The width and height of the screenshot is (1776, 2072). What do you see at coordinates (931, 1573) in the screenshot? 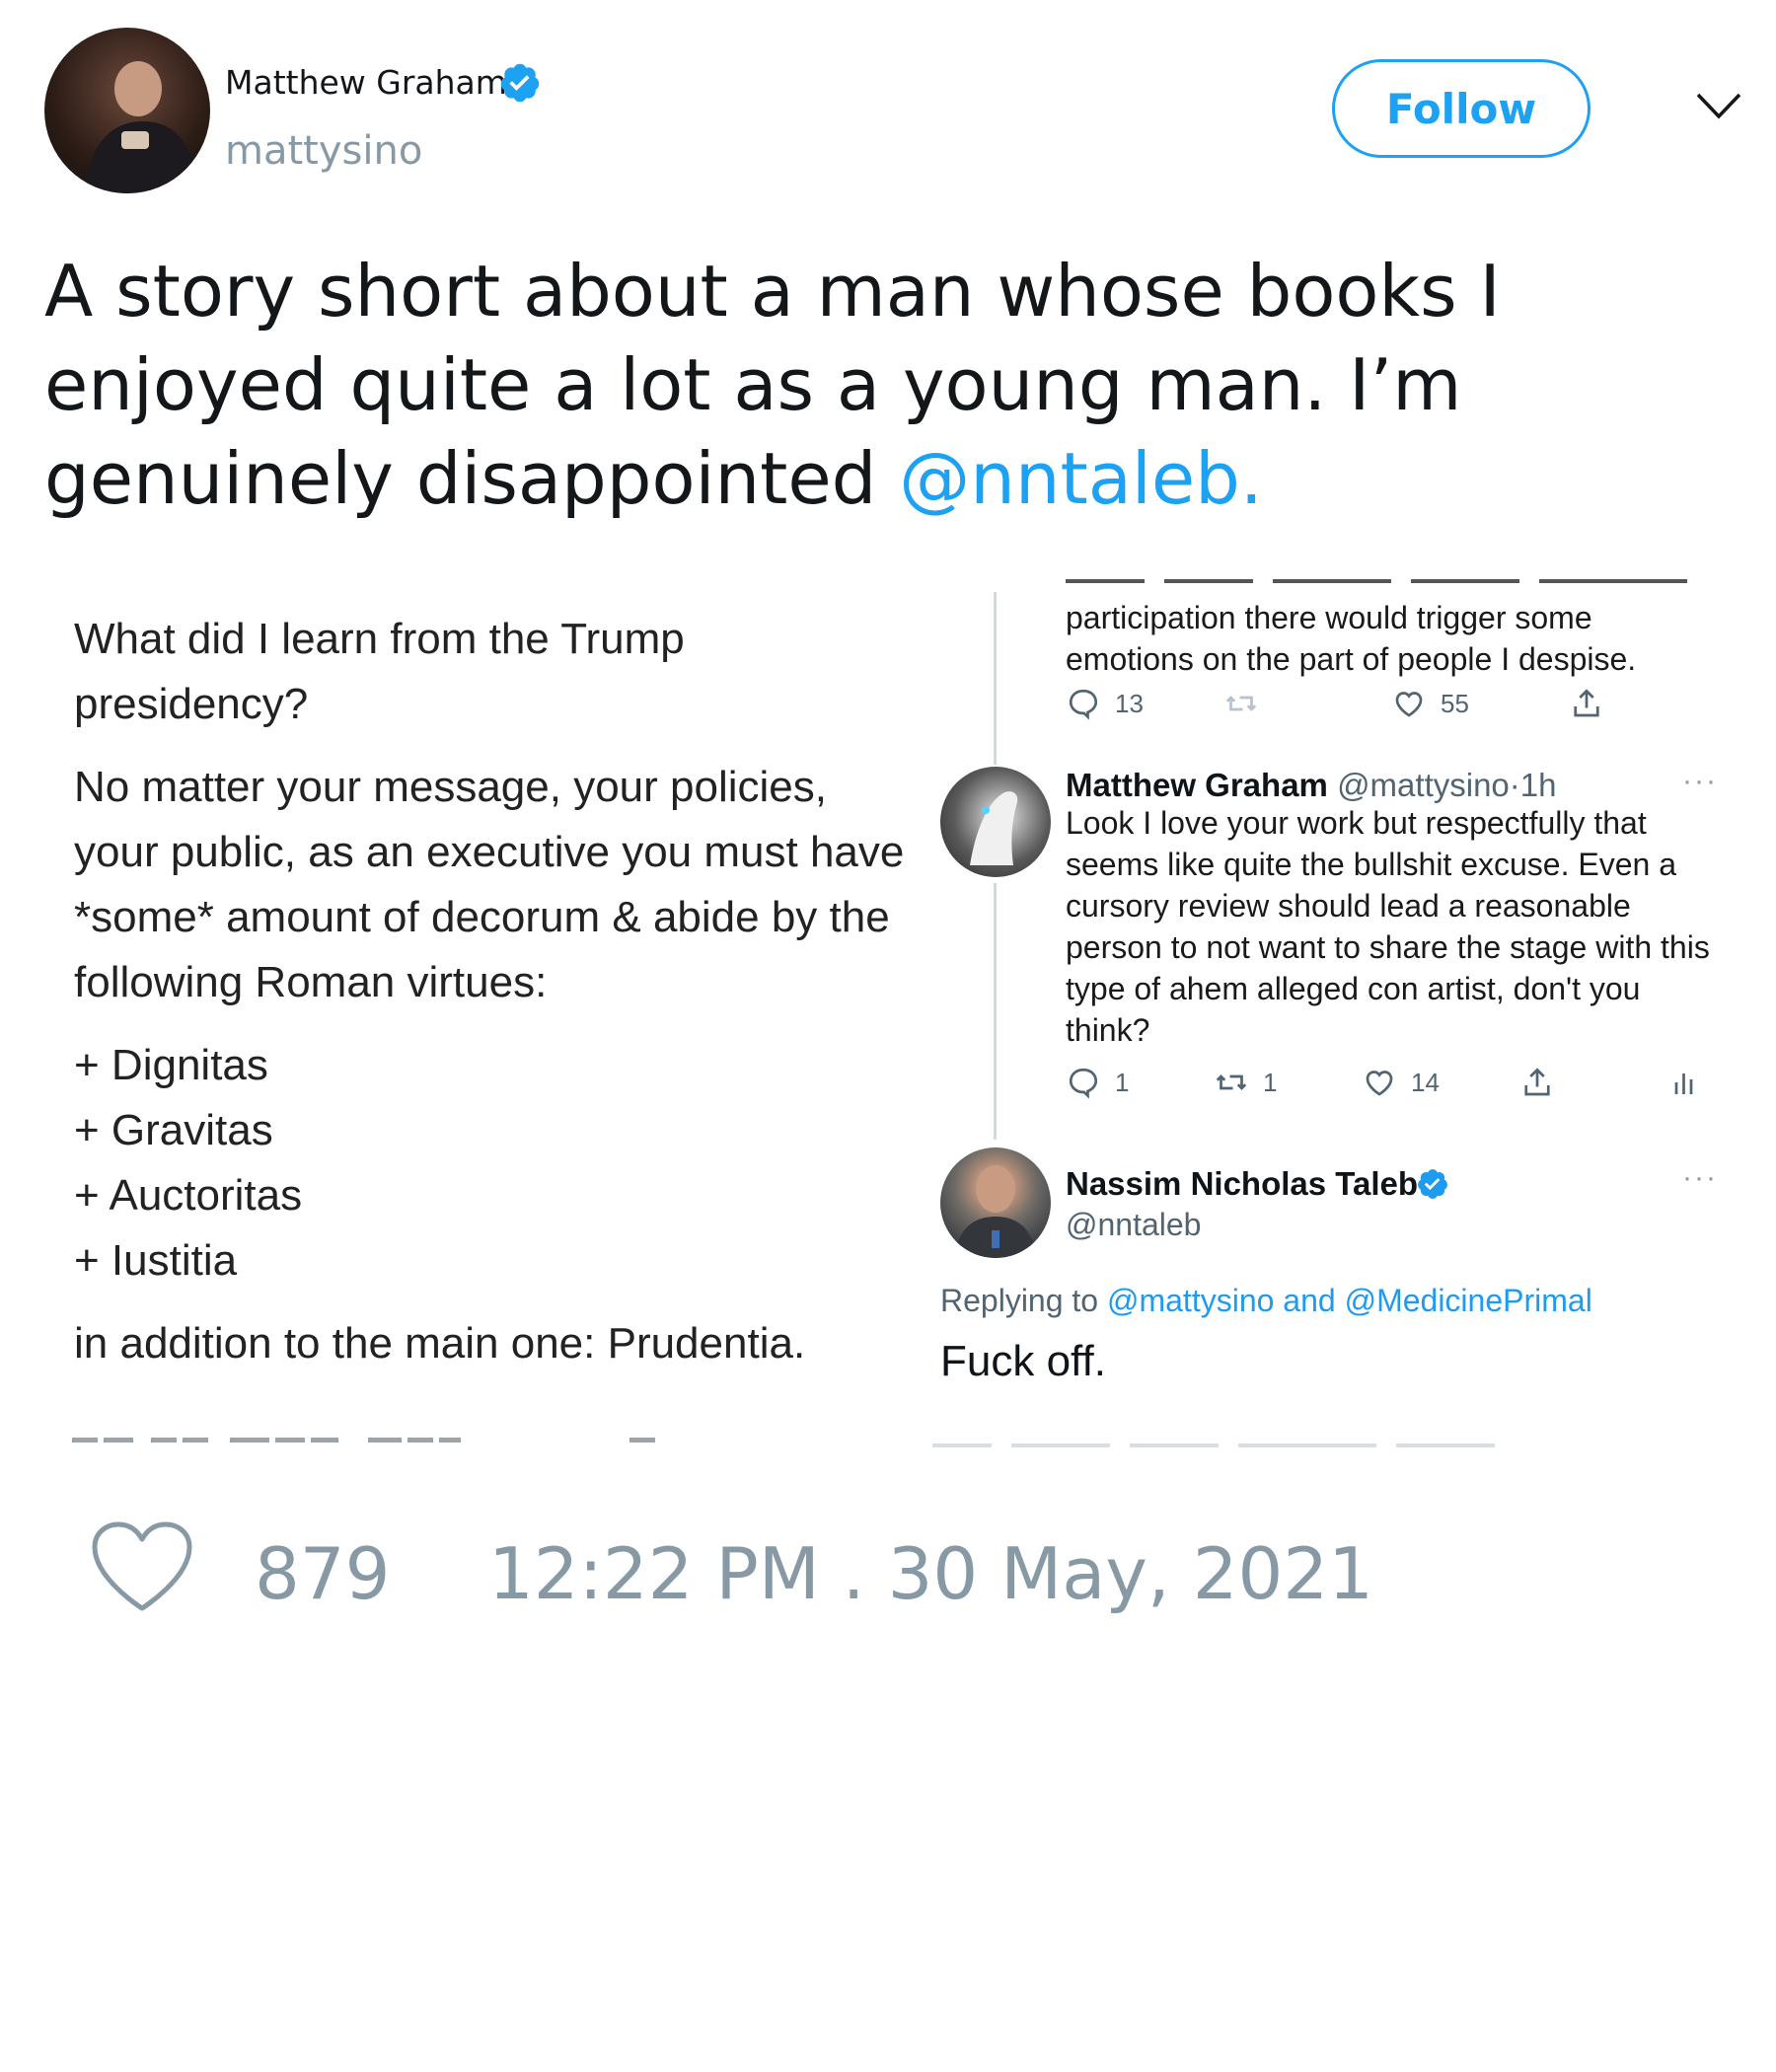
I see `tweet-timestamp: 12:22 PM . 30 May, 2021` at bounding box center [931, 1573].